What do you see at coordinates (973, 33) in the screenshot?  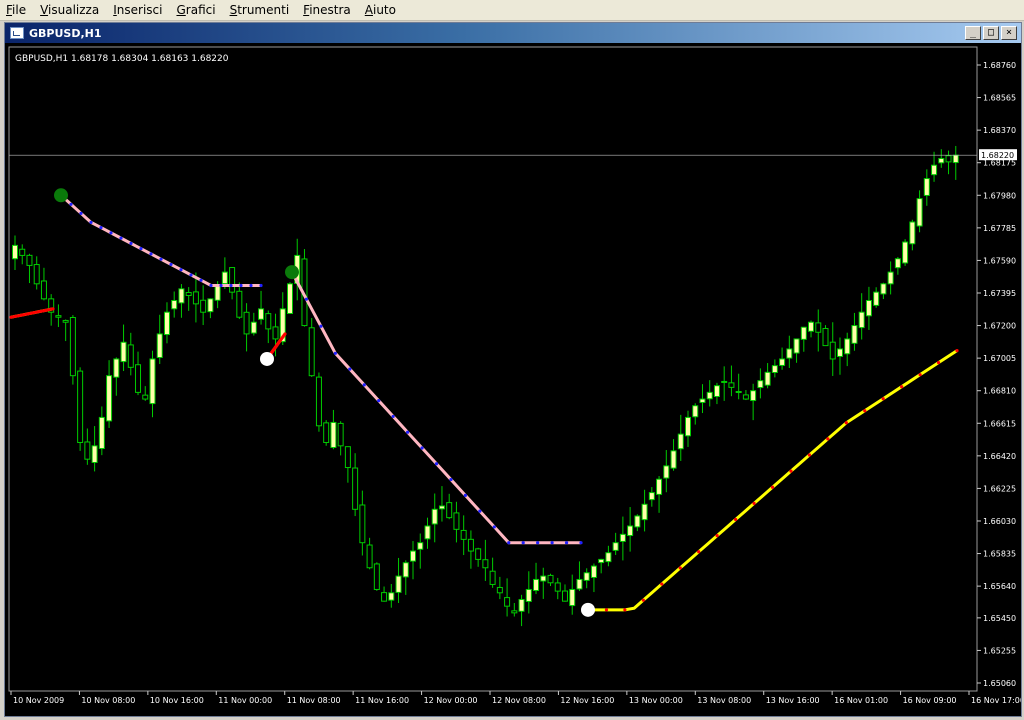 I see `minimize-button: _` at bounding box center [973, 33].